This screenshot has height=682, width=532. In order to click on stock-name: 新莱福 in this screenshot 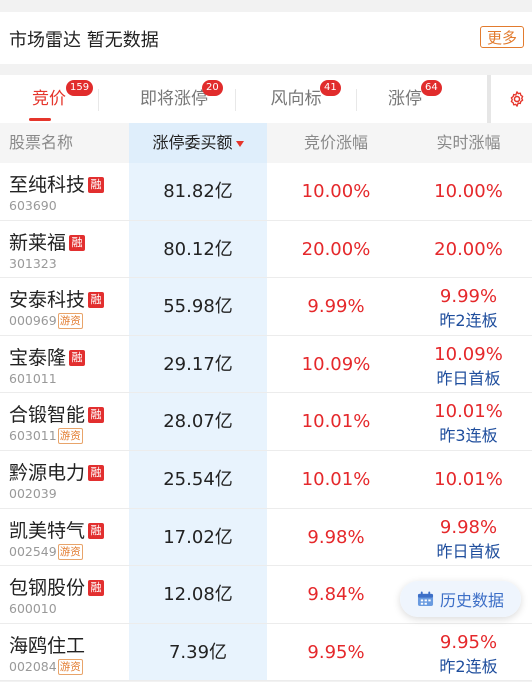, I will do `click(38, 242)`.